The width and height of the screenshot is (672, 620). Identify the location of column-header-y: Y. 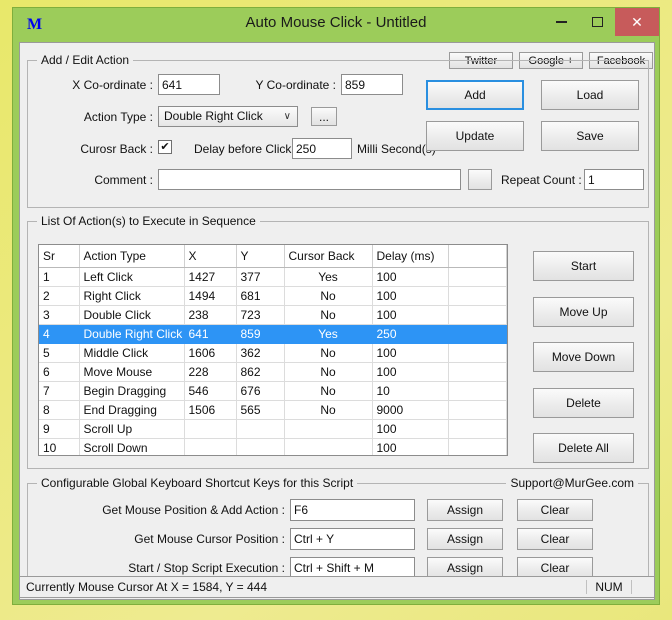
(260, 256).